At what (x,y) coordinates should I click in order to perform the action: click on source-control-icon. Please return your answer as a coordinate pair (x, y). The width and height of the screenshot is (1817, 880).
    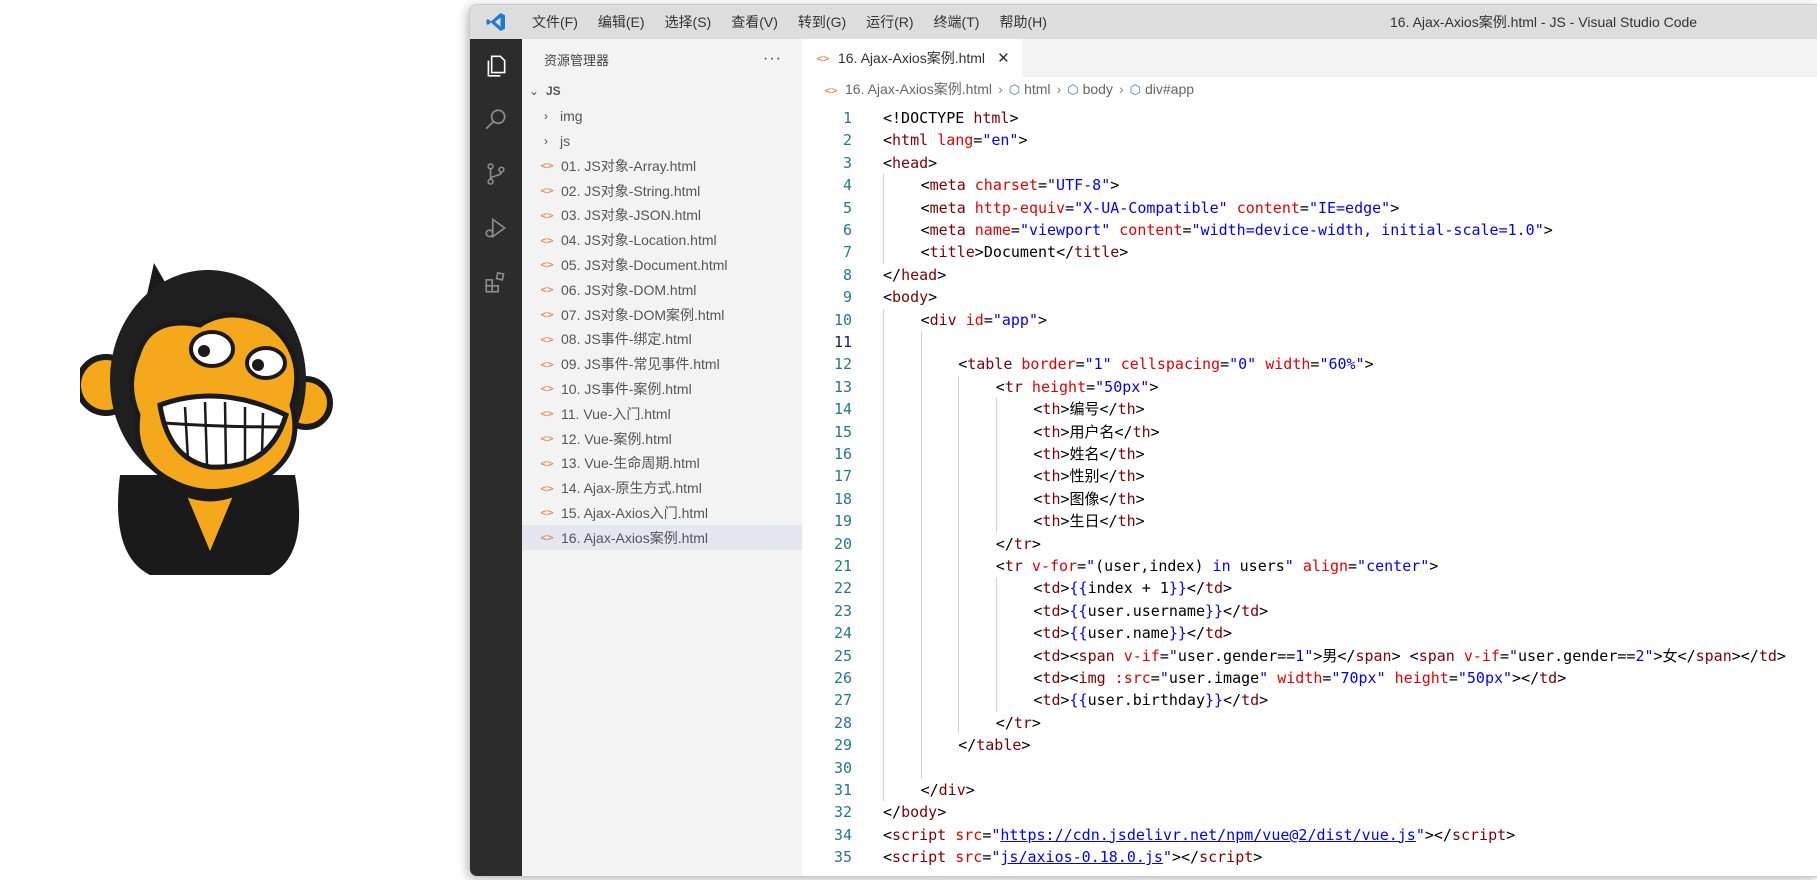
    Looking at the image, I should click on (496, 174).